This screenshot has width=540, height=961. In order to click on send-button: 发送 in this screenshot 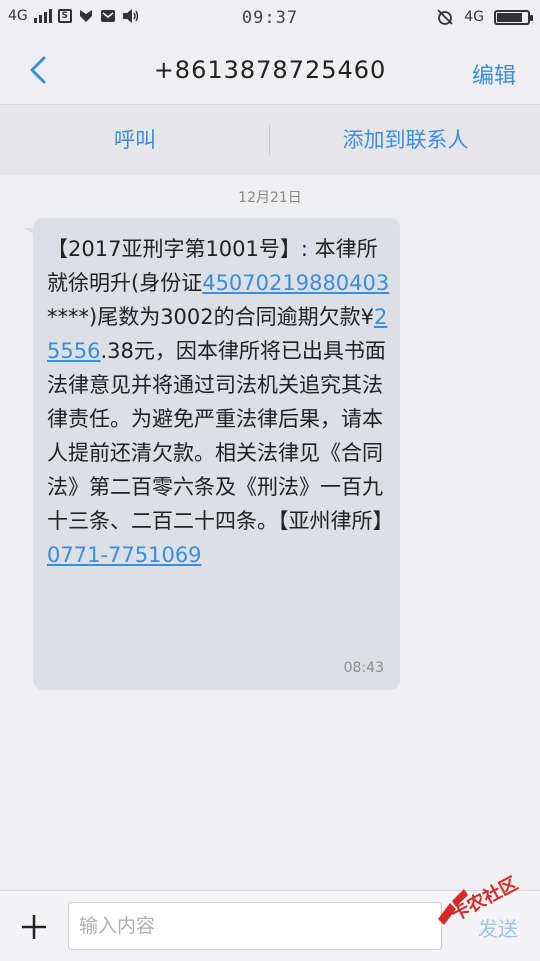, I will do `click(498, 927)`.